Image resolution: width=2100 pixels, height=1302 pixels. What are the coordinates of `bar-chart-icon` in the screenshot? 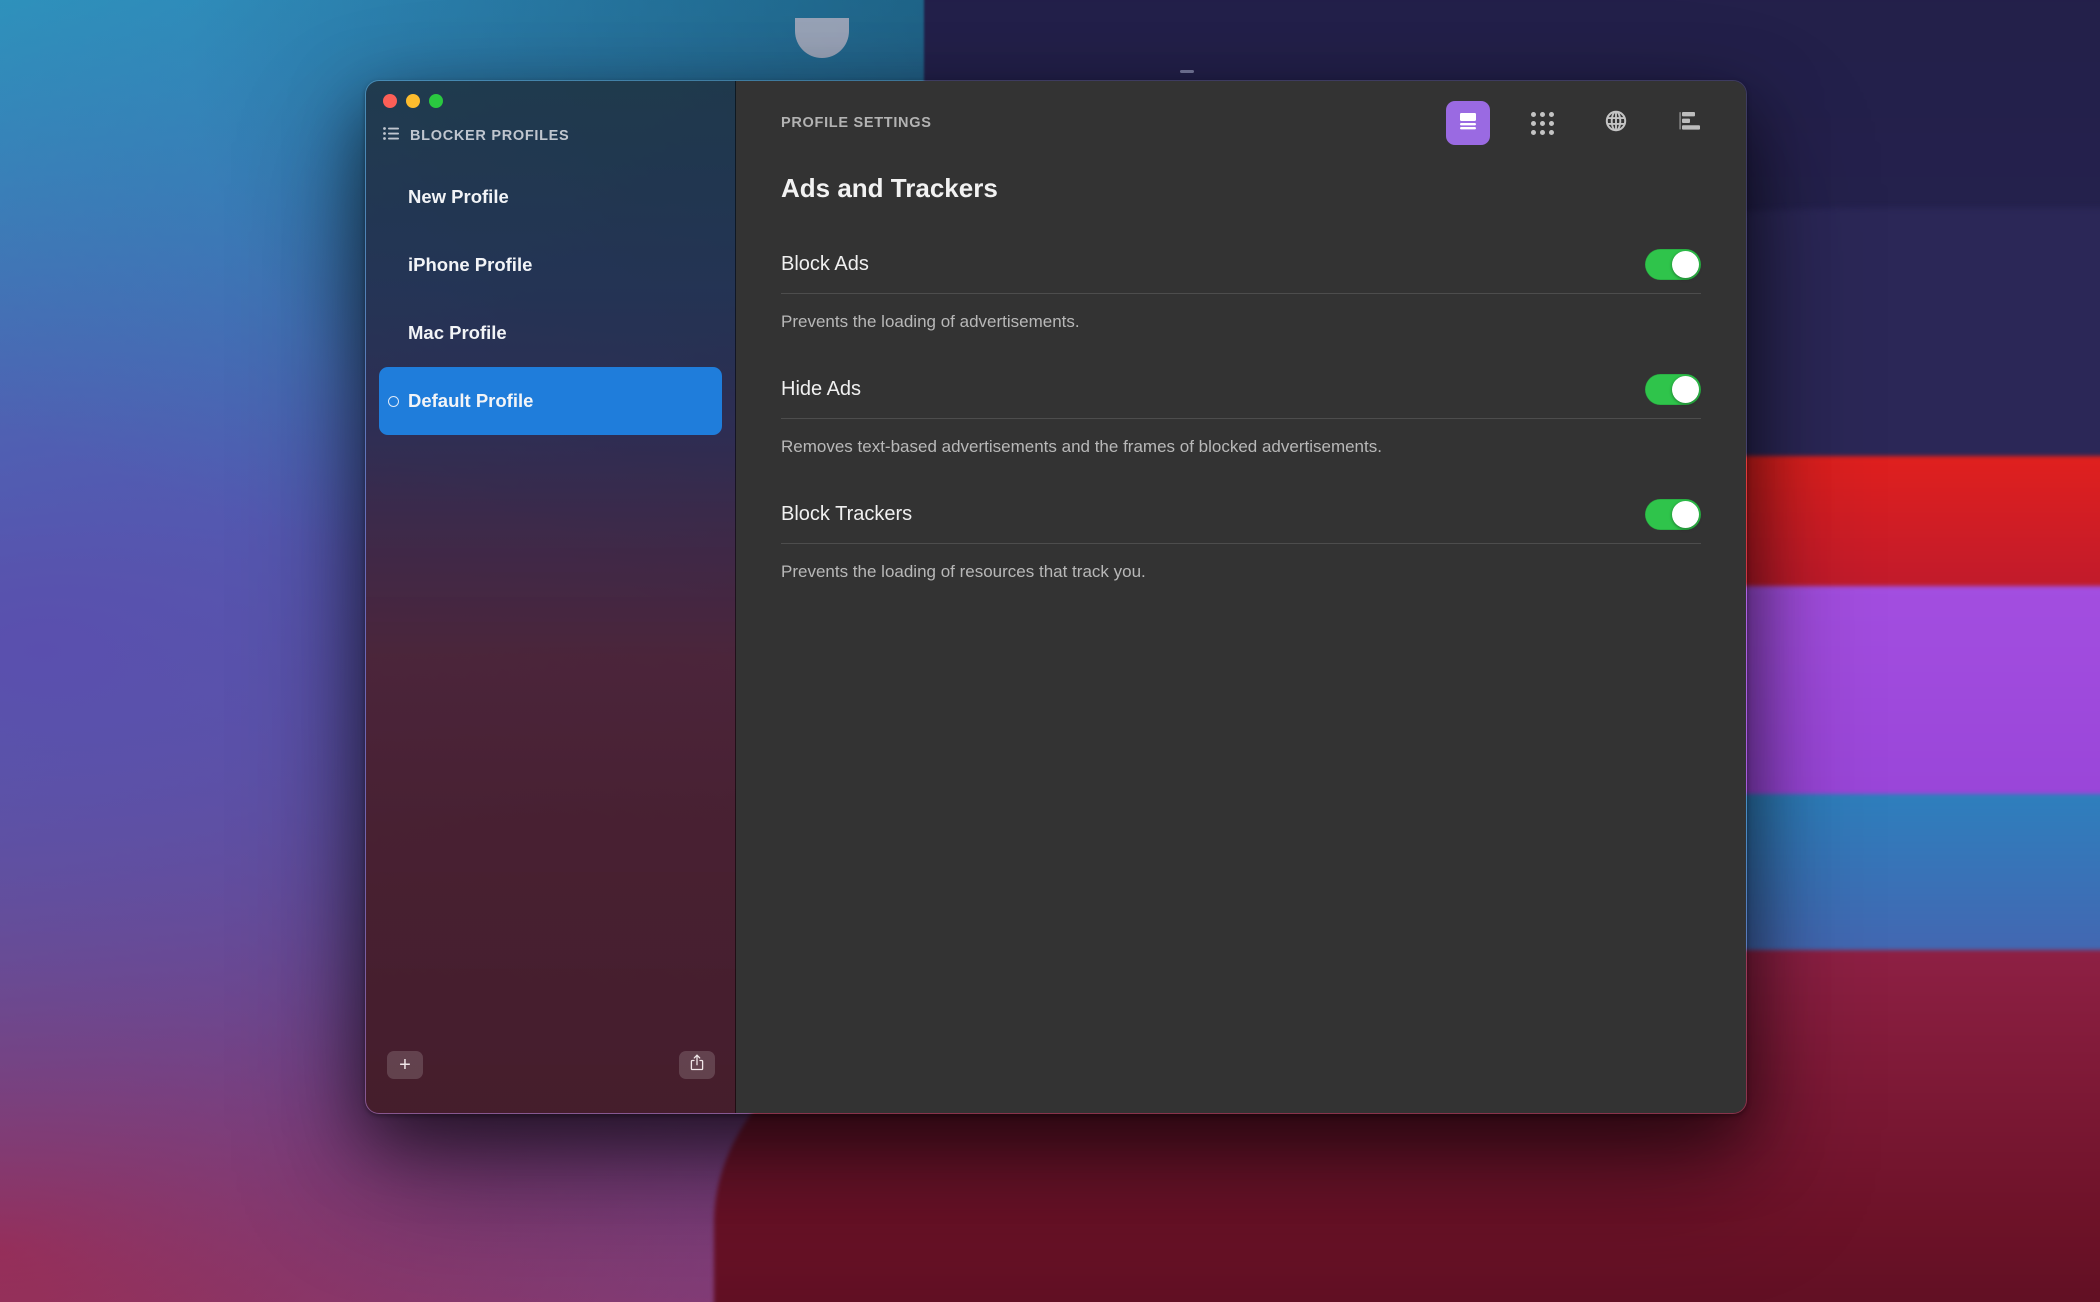 It's located at (1690, 123).